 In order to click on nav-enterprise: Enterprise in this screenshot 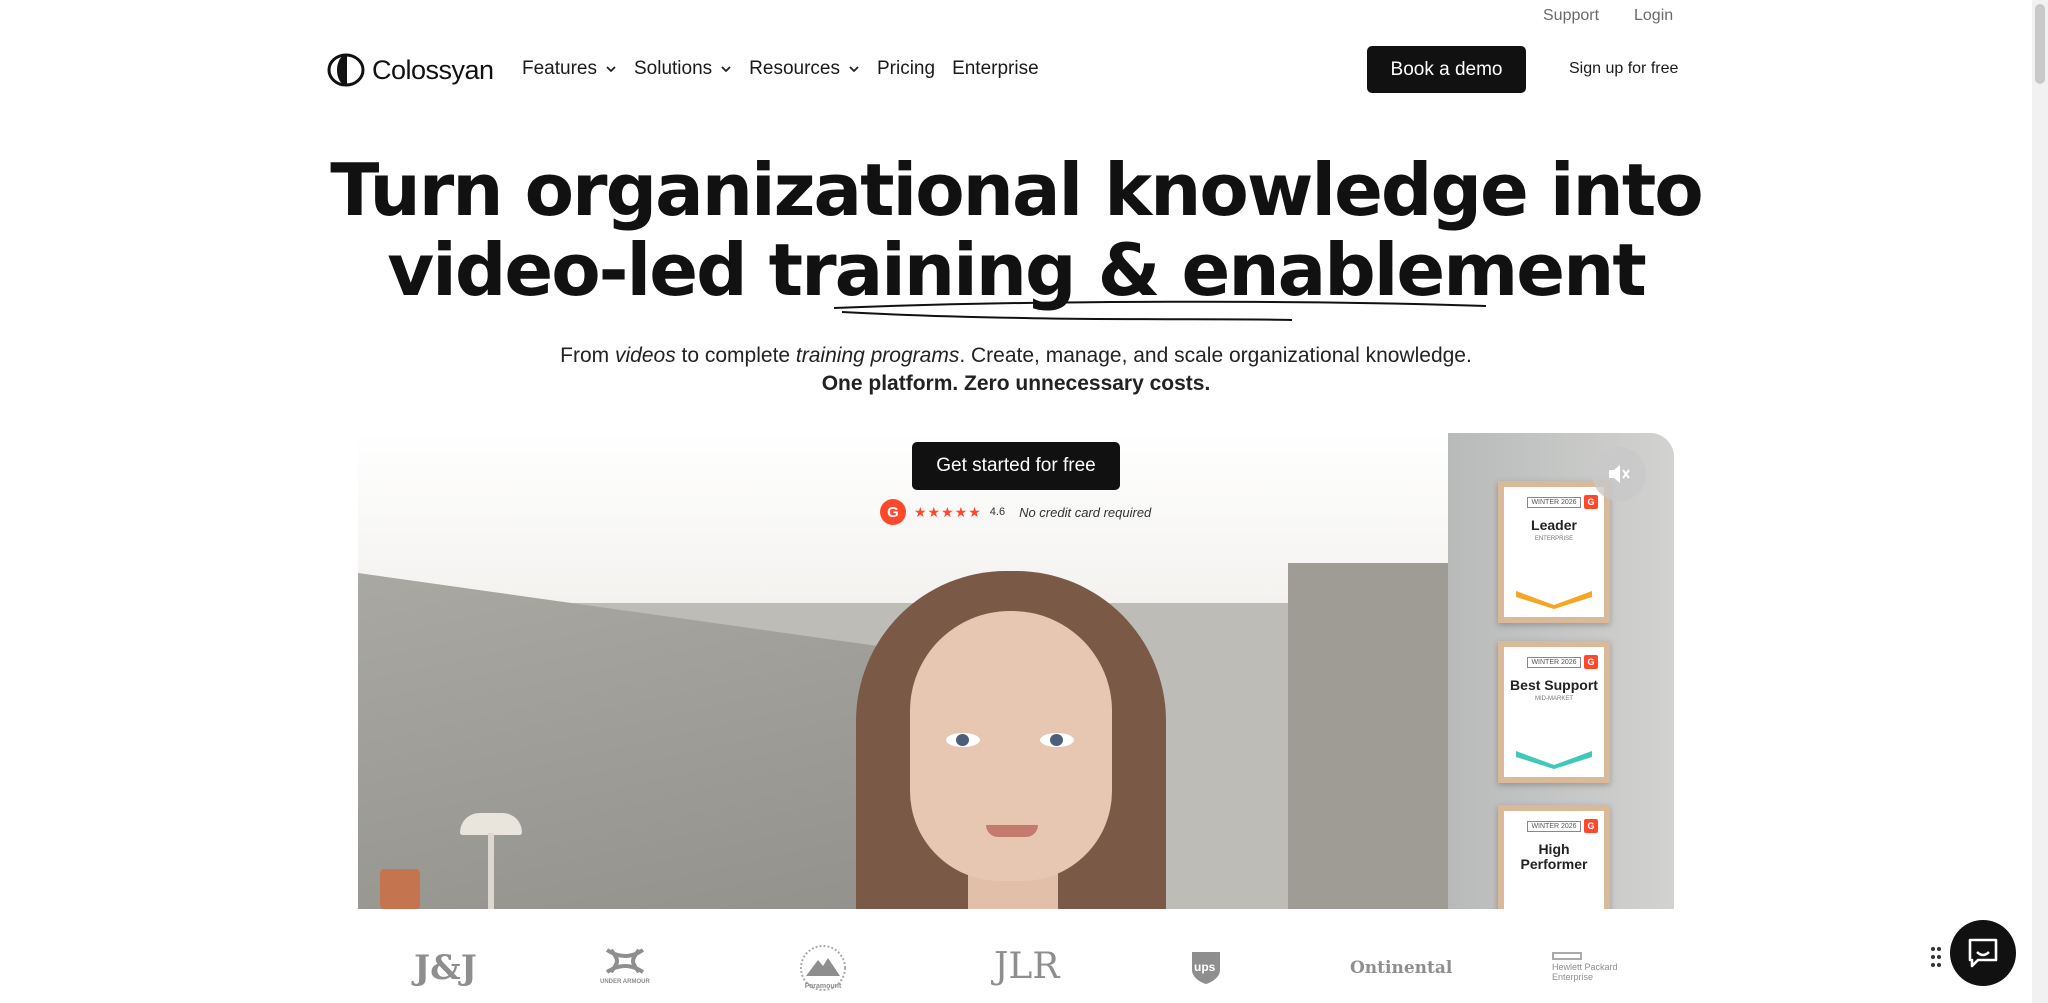, I will do `click(995, 69)`.